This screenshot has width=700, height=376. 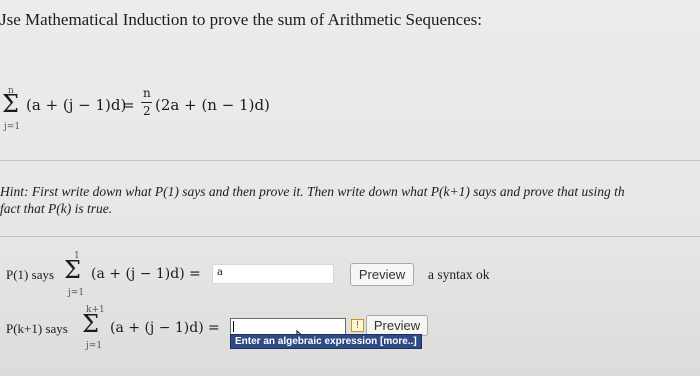 I want to click on pk1-preview-button: Preview, so click(x=397, y=325).